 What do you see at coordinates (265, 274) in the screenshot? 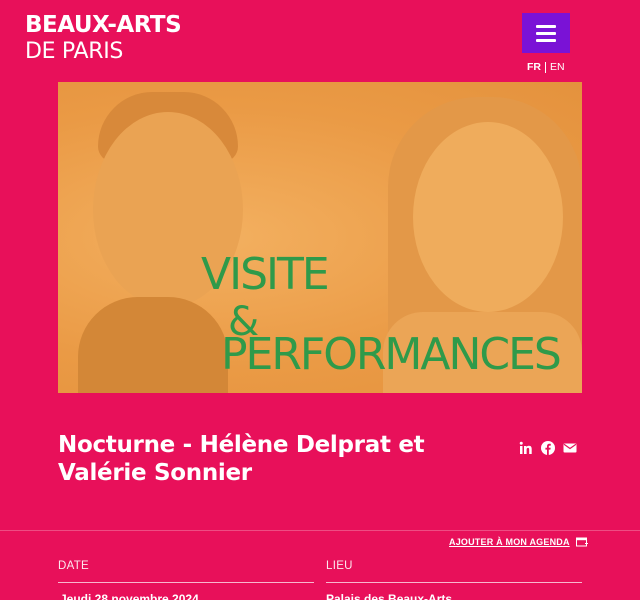
I see `hero-text-line-1: VISITE` at bounding box center [265, 274].